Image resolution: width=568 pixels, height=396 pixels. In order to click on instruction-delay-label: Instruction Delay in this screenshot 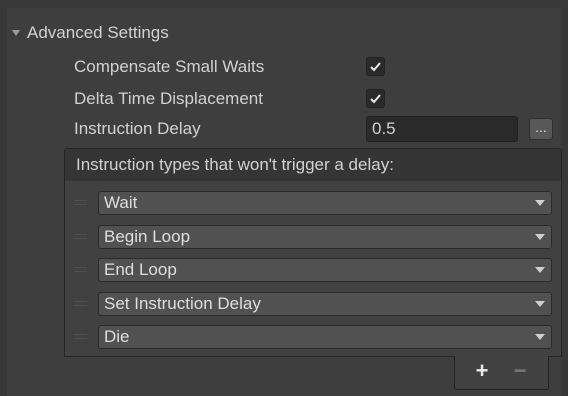, I will do `click(137, 128)`.